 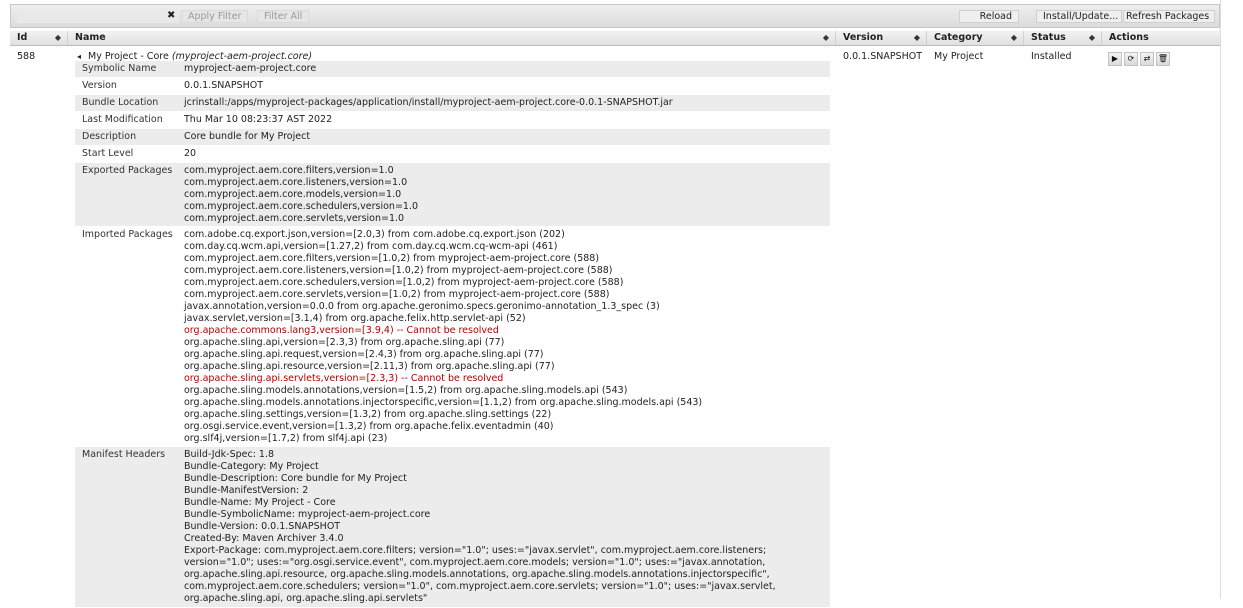 I want to click on bundle-category: My Project, so click(x=959, y=56).